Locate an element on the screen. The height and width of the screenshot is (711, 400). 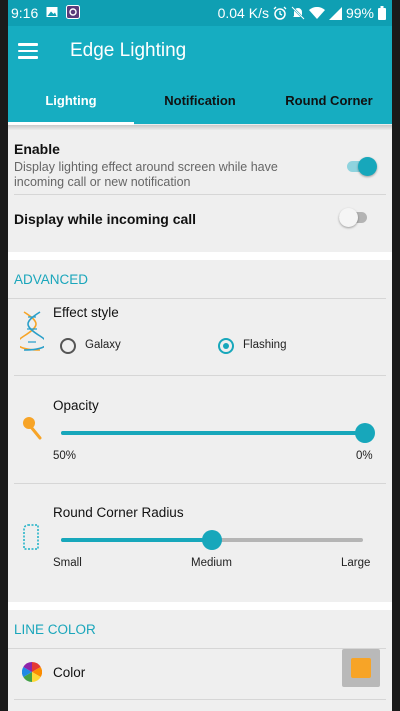
opacity-slider is located at coordinates (218, 433).